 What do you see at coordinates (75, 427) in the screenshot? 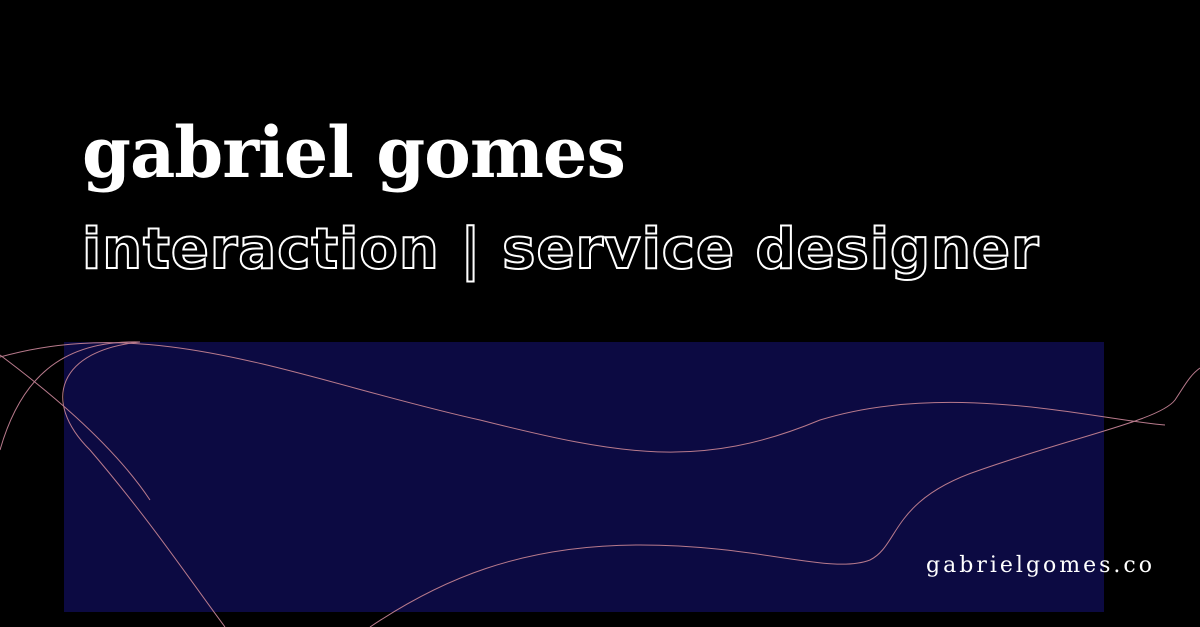
I see `curve-left-edge` at bounding box center [75, 427].